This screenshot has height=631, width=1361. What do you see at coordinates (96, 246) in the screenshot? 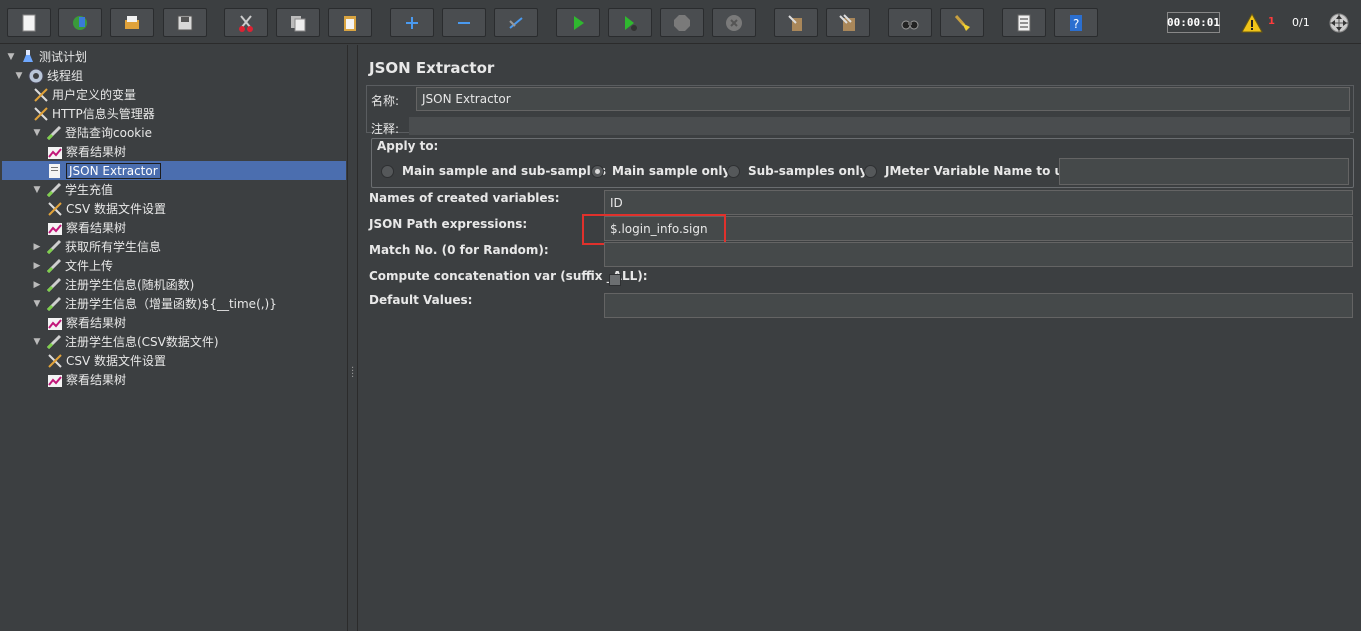
I see `tree-item: ▶ 获取所有学生信息` at bounding box center [96, 246].